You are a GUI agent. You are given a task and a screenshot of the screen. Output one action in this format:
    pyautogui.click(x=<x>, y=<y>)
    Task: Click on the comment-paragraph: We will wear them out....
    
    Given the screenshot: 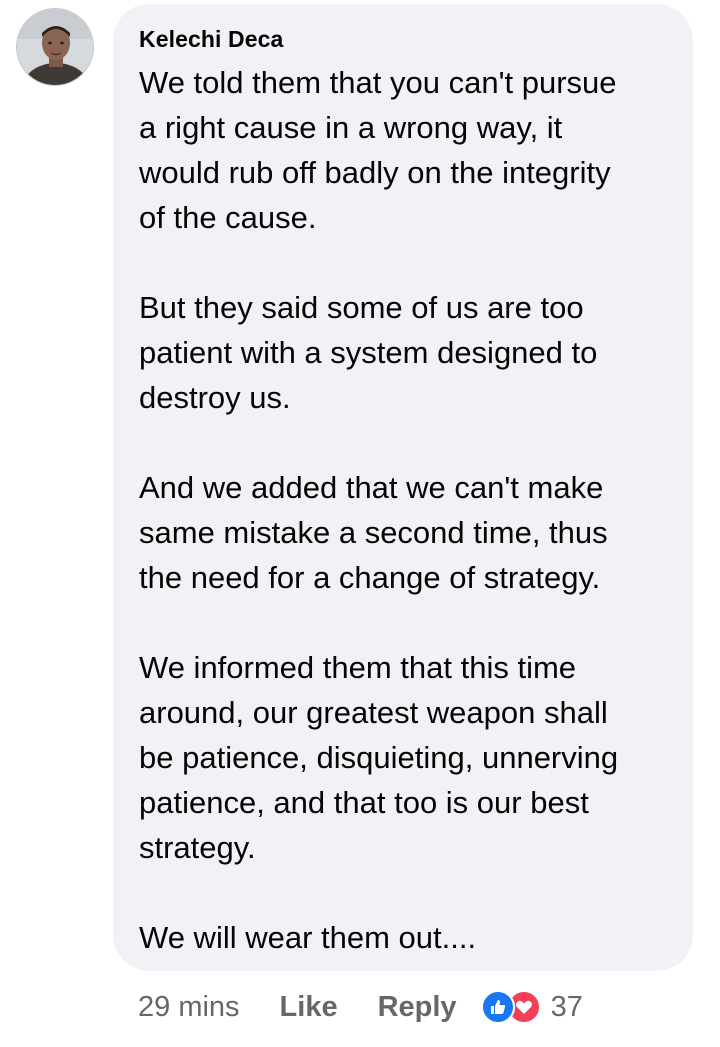 What is the action you would take?
    pyautogui.click(x=403, y=937)
    